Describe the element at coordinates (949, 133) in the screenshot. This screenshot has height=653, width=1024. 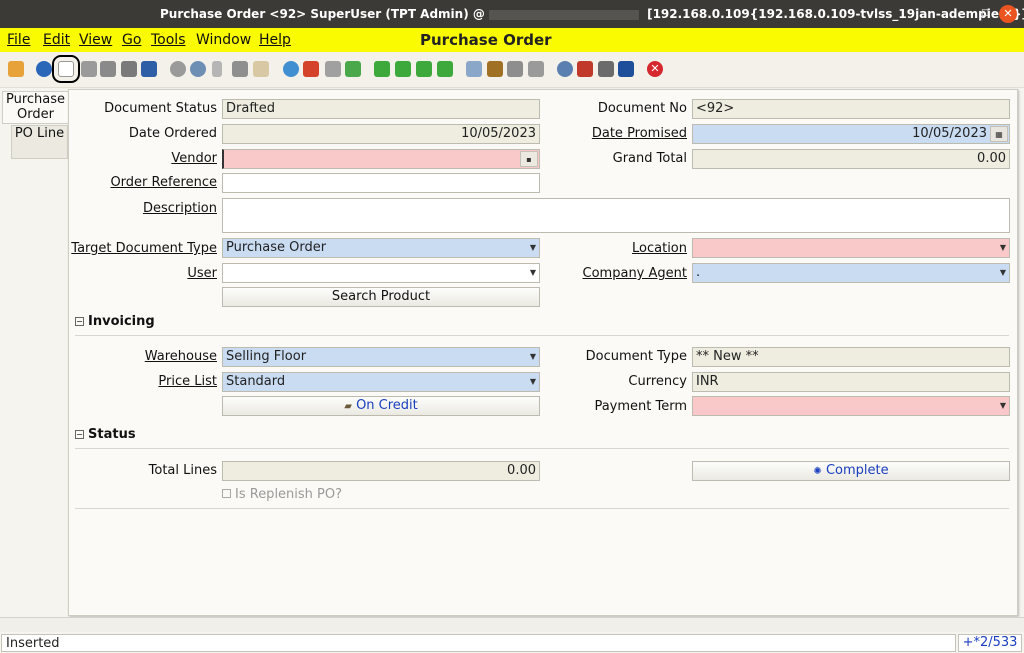
I see `date-promised-value: 10/05/2023` at that location.